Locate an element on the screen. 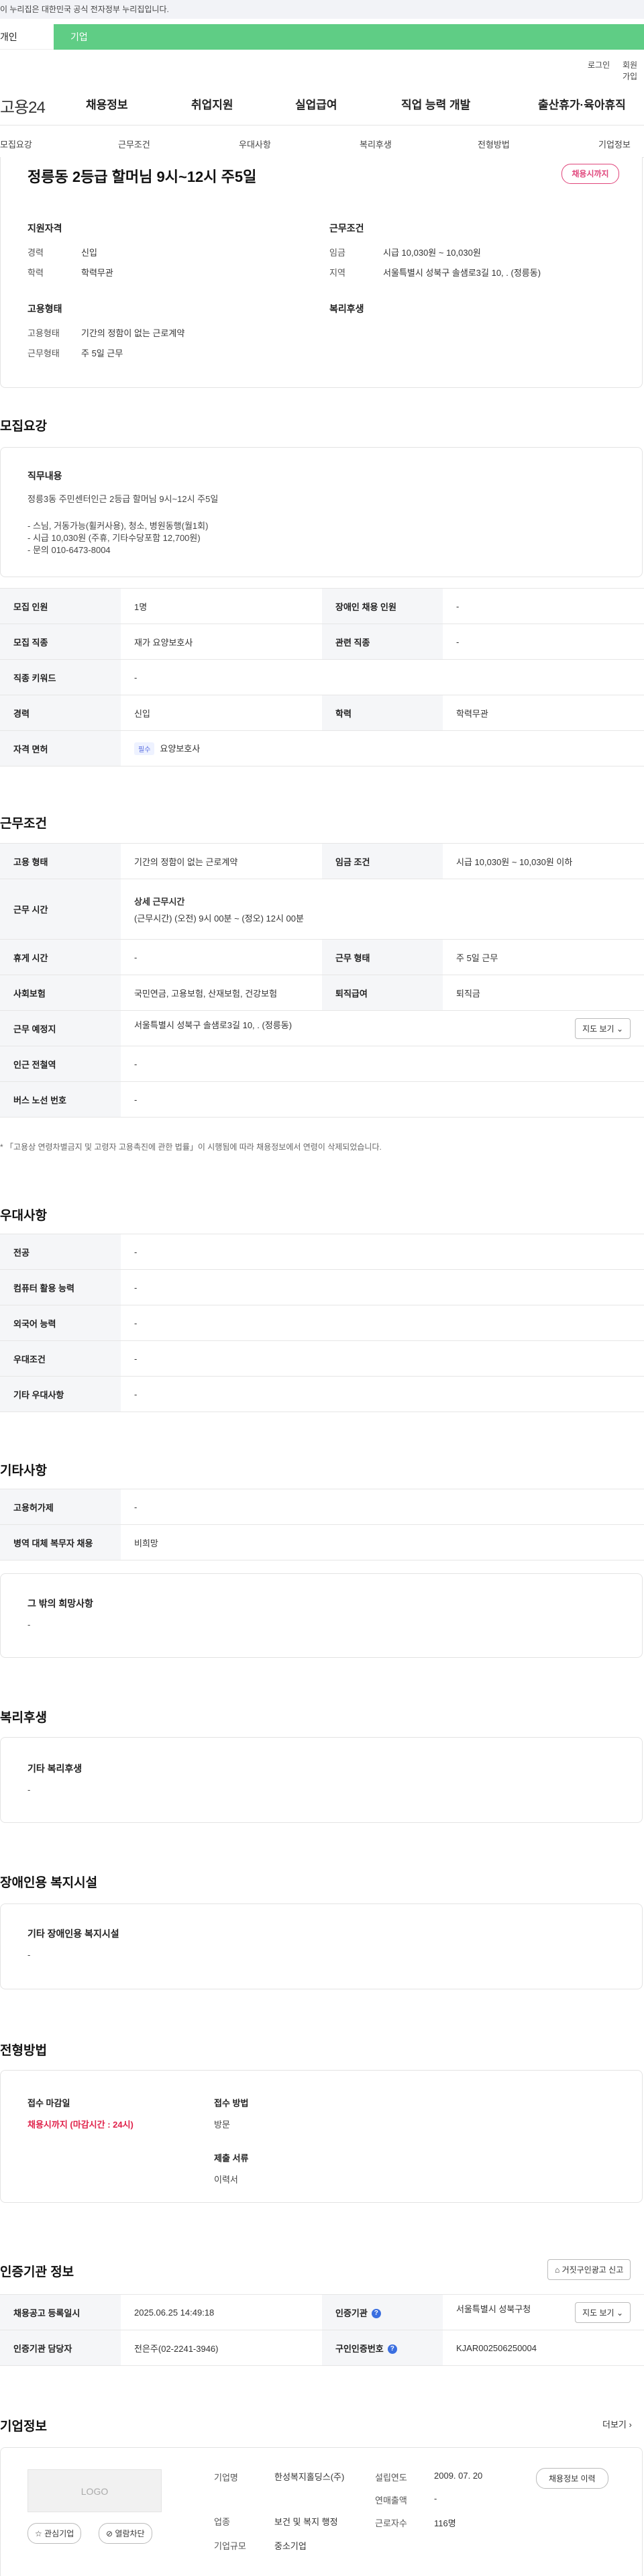 This screenshot has height=2576, width=644. qualification-title: 지원자격 is located at coordinates (45, 228).